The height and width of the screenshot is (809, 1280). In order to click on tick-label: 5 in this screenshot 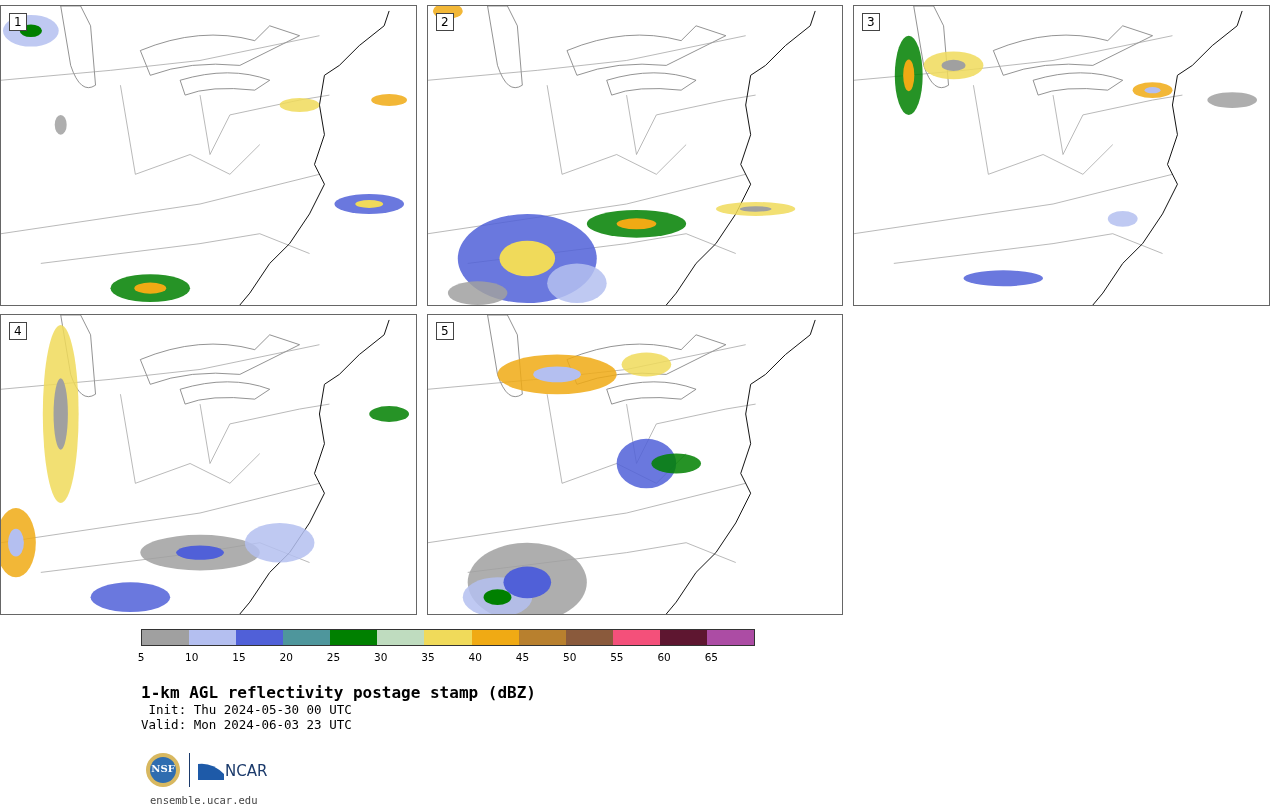, I will do `click(141, 657)`.